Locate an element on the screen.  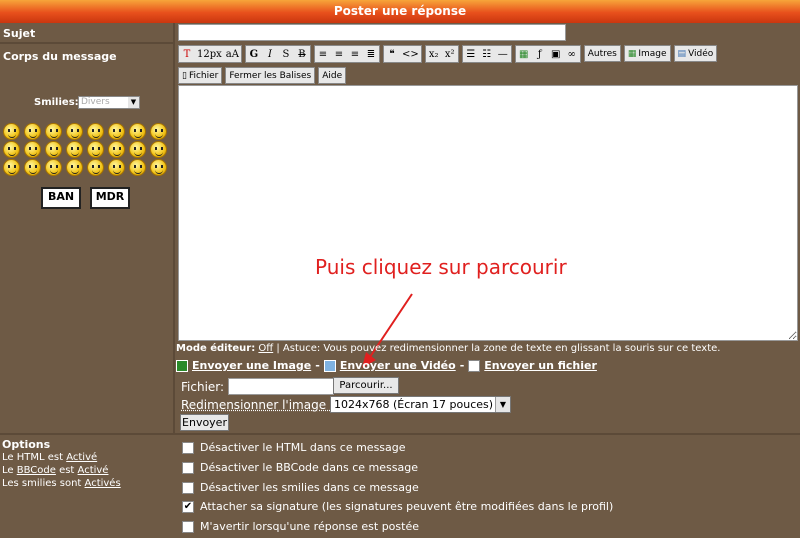
editor-toolbar-secondary: ▯ Fichier Fermer les Balises Aide is located at coordinates (262, 75).